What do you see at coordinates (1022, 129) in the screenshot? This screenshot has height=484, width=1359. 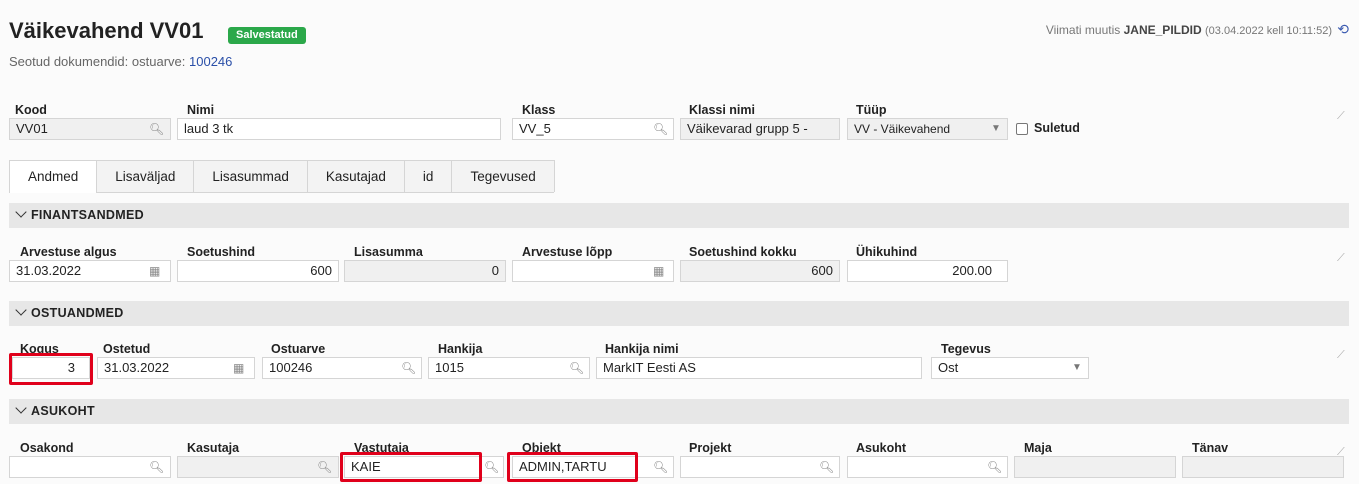 I see `suletud-checkbox` at bounding box center [1022, 129].